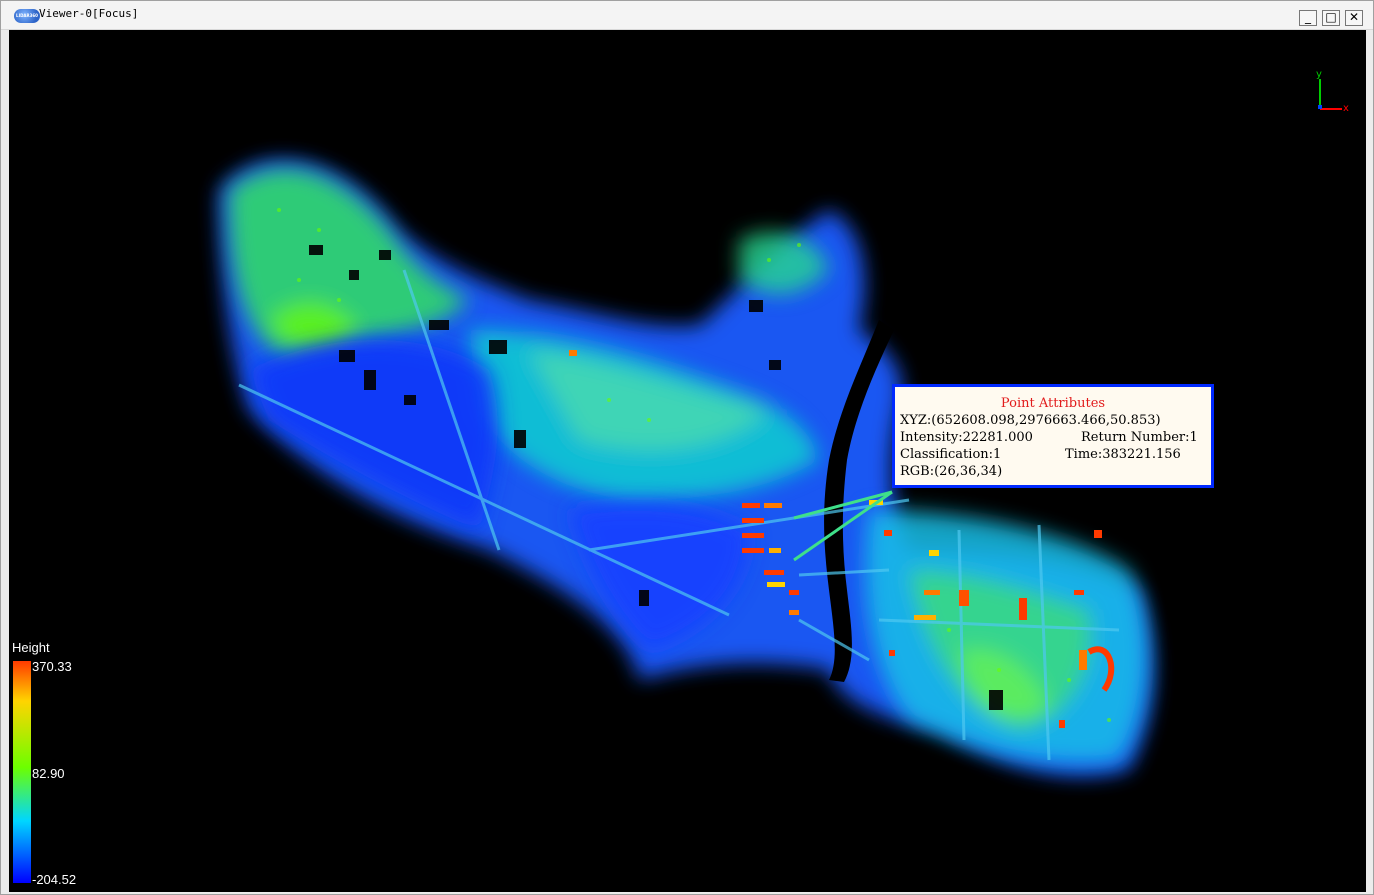  What do you see at coordinates (1123, 454) in the screenshot?
I see `popup-time: Time:383221.156` at bounding box center [1123, 454].